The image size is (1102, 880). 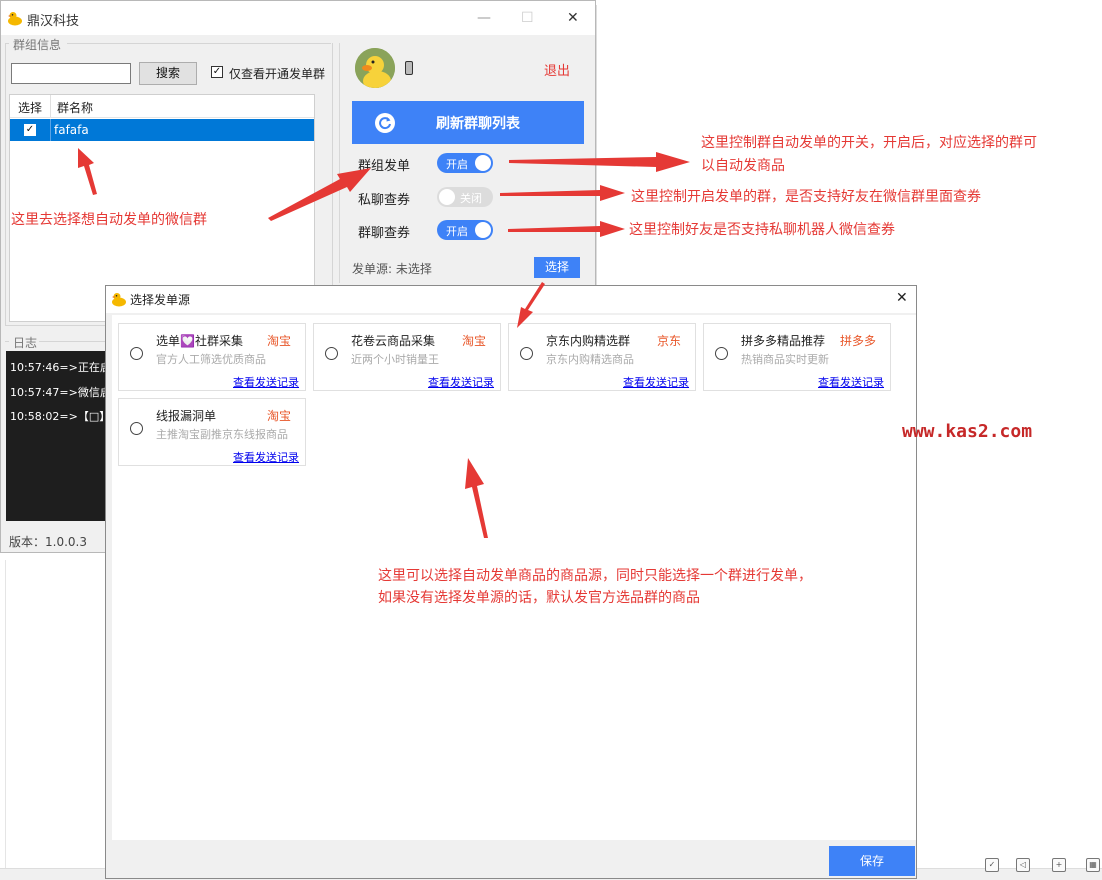 I want to click on arrow-private, so click(x=562, y=193).